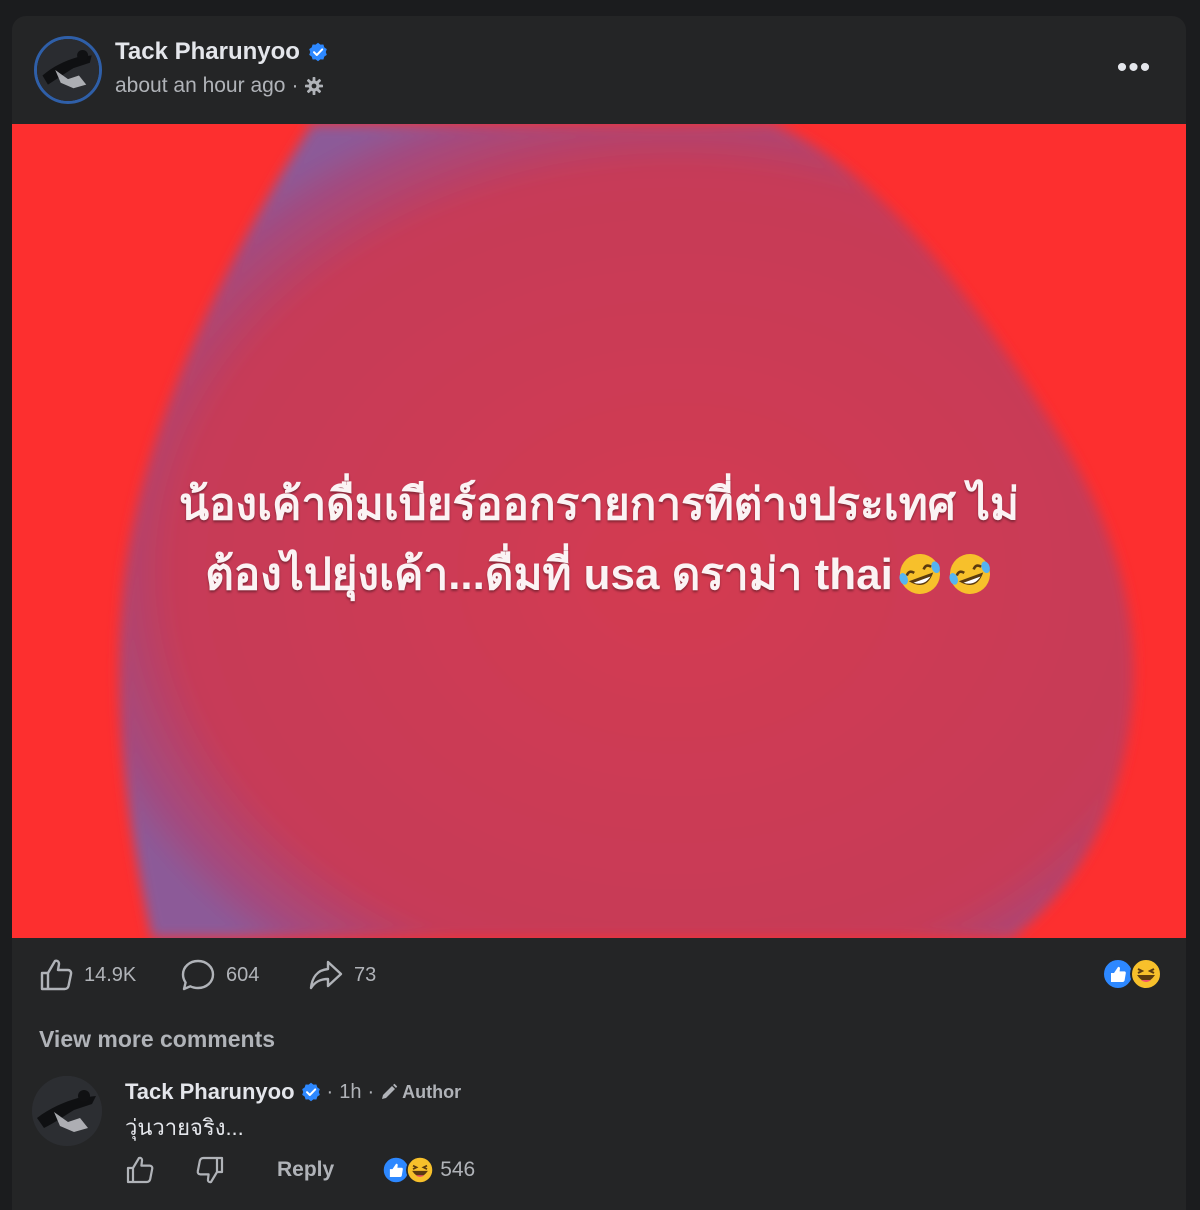 This screenshot has width=1200, height=1210. Describe the element at coordinates (432, 1091) in the screenshot. I see `author-badge-label: Author` at that location.